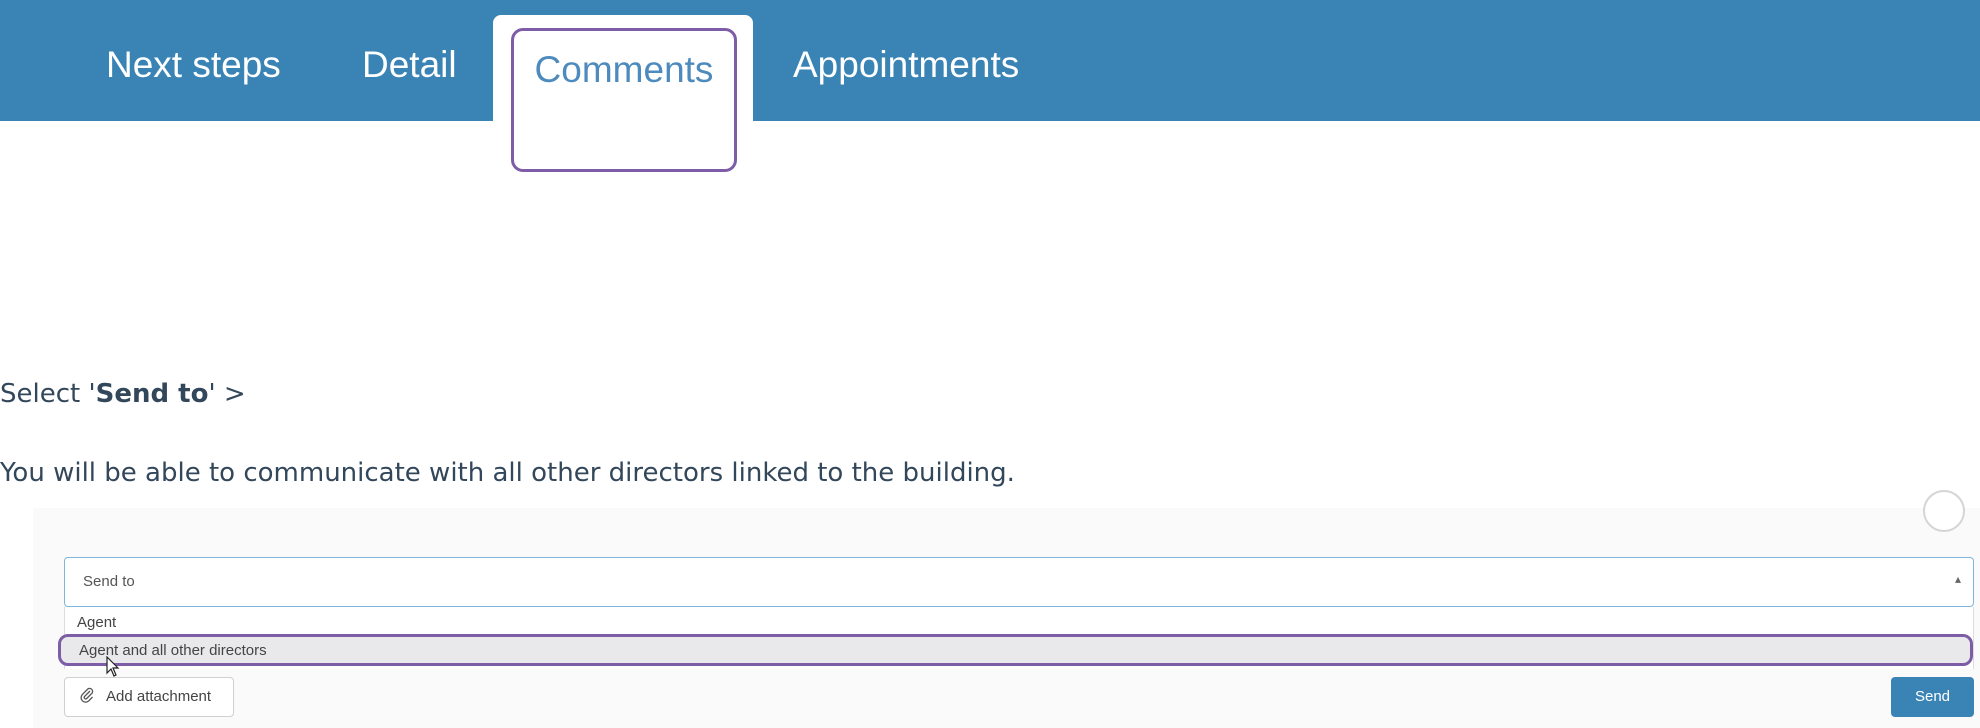 Image resolution: width=1980 pixels, height=728 pixels. What do you see at coordinates (624, 100) in the screenshot?
I see `tab-comments: Comments` at bounding box center [624, 100].